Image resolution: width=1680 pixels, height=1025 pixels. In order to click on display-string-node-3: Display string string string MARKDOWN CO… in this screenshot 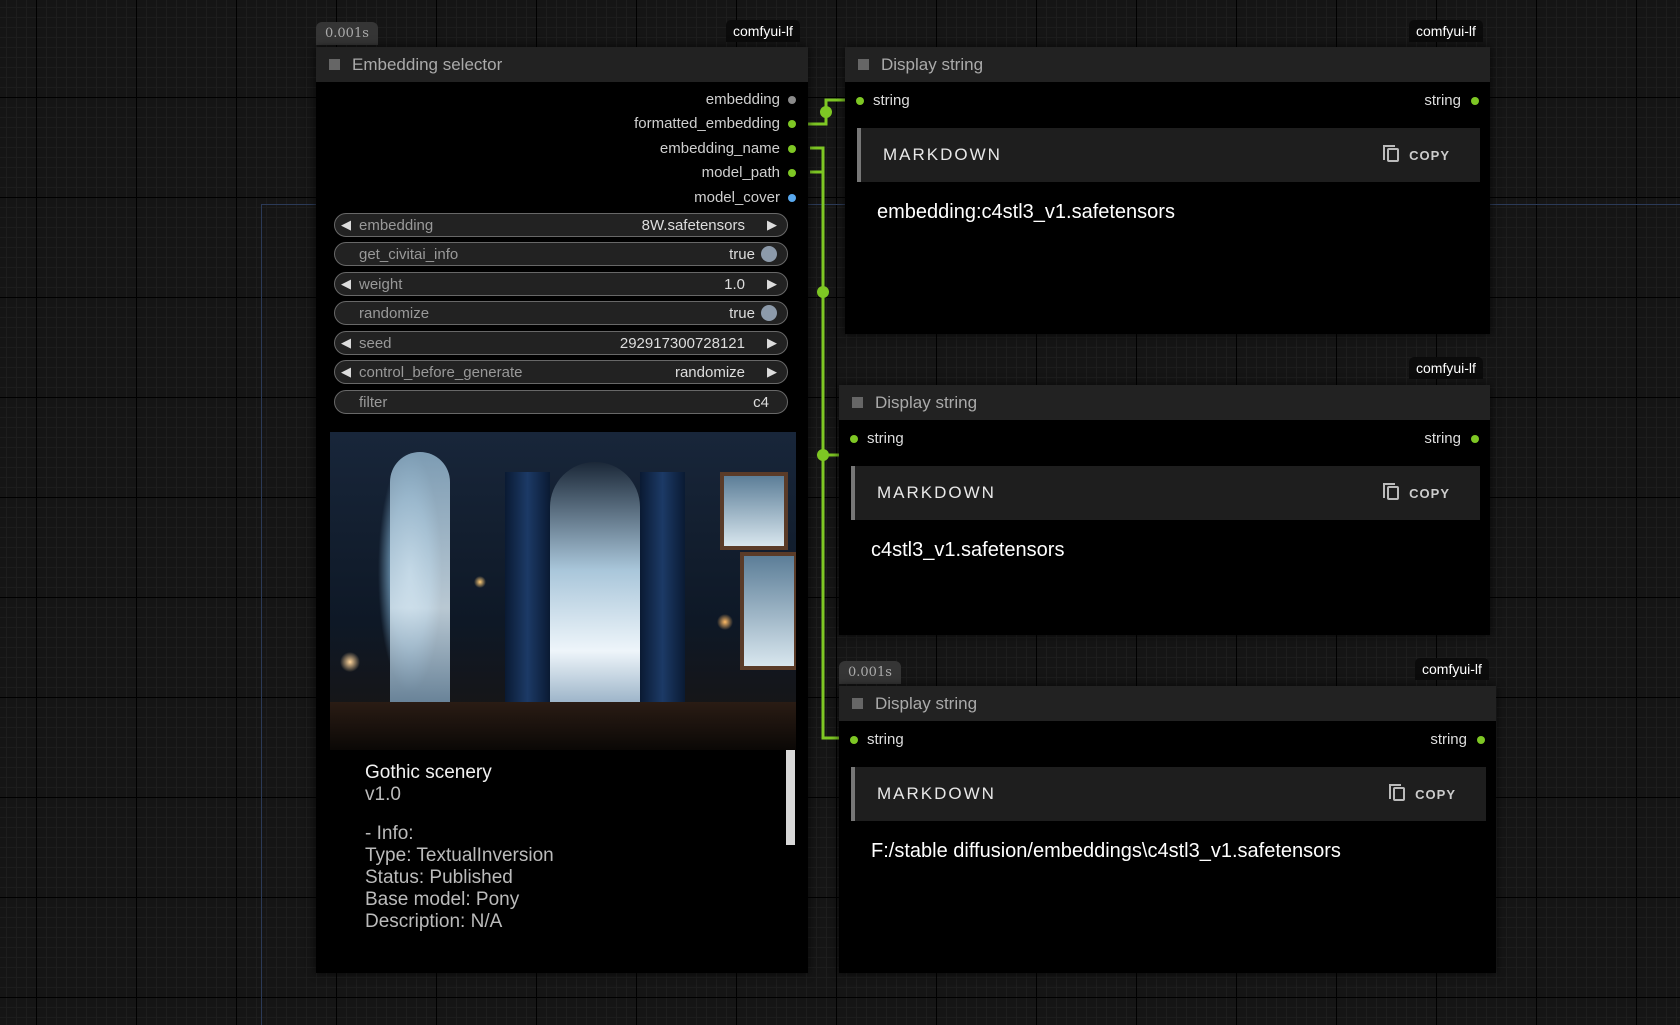, I will do `click(1167, 829)`.